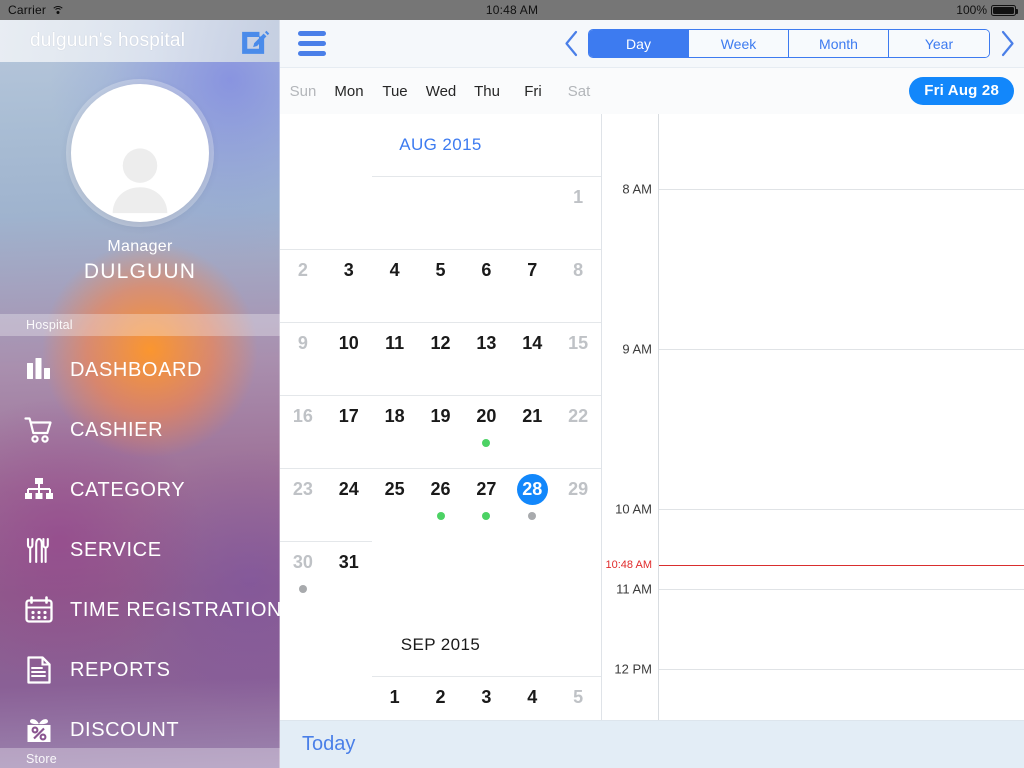 The height and width of the screenshot is (768, 1024). I want to click on week-row: 30 31, so click(440, 577).